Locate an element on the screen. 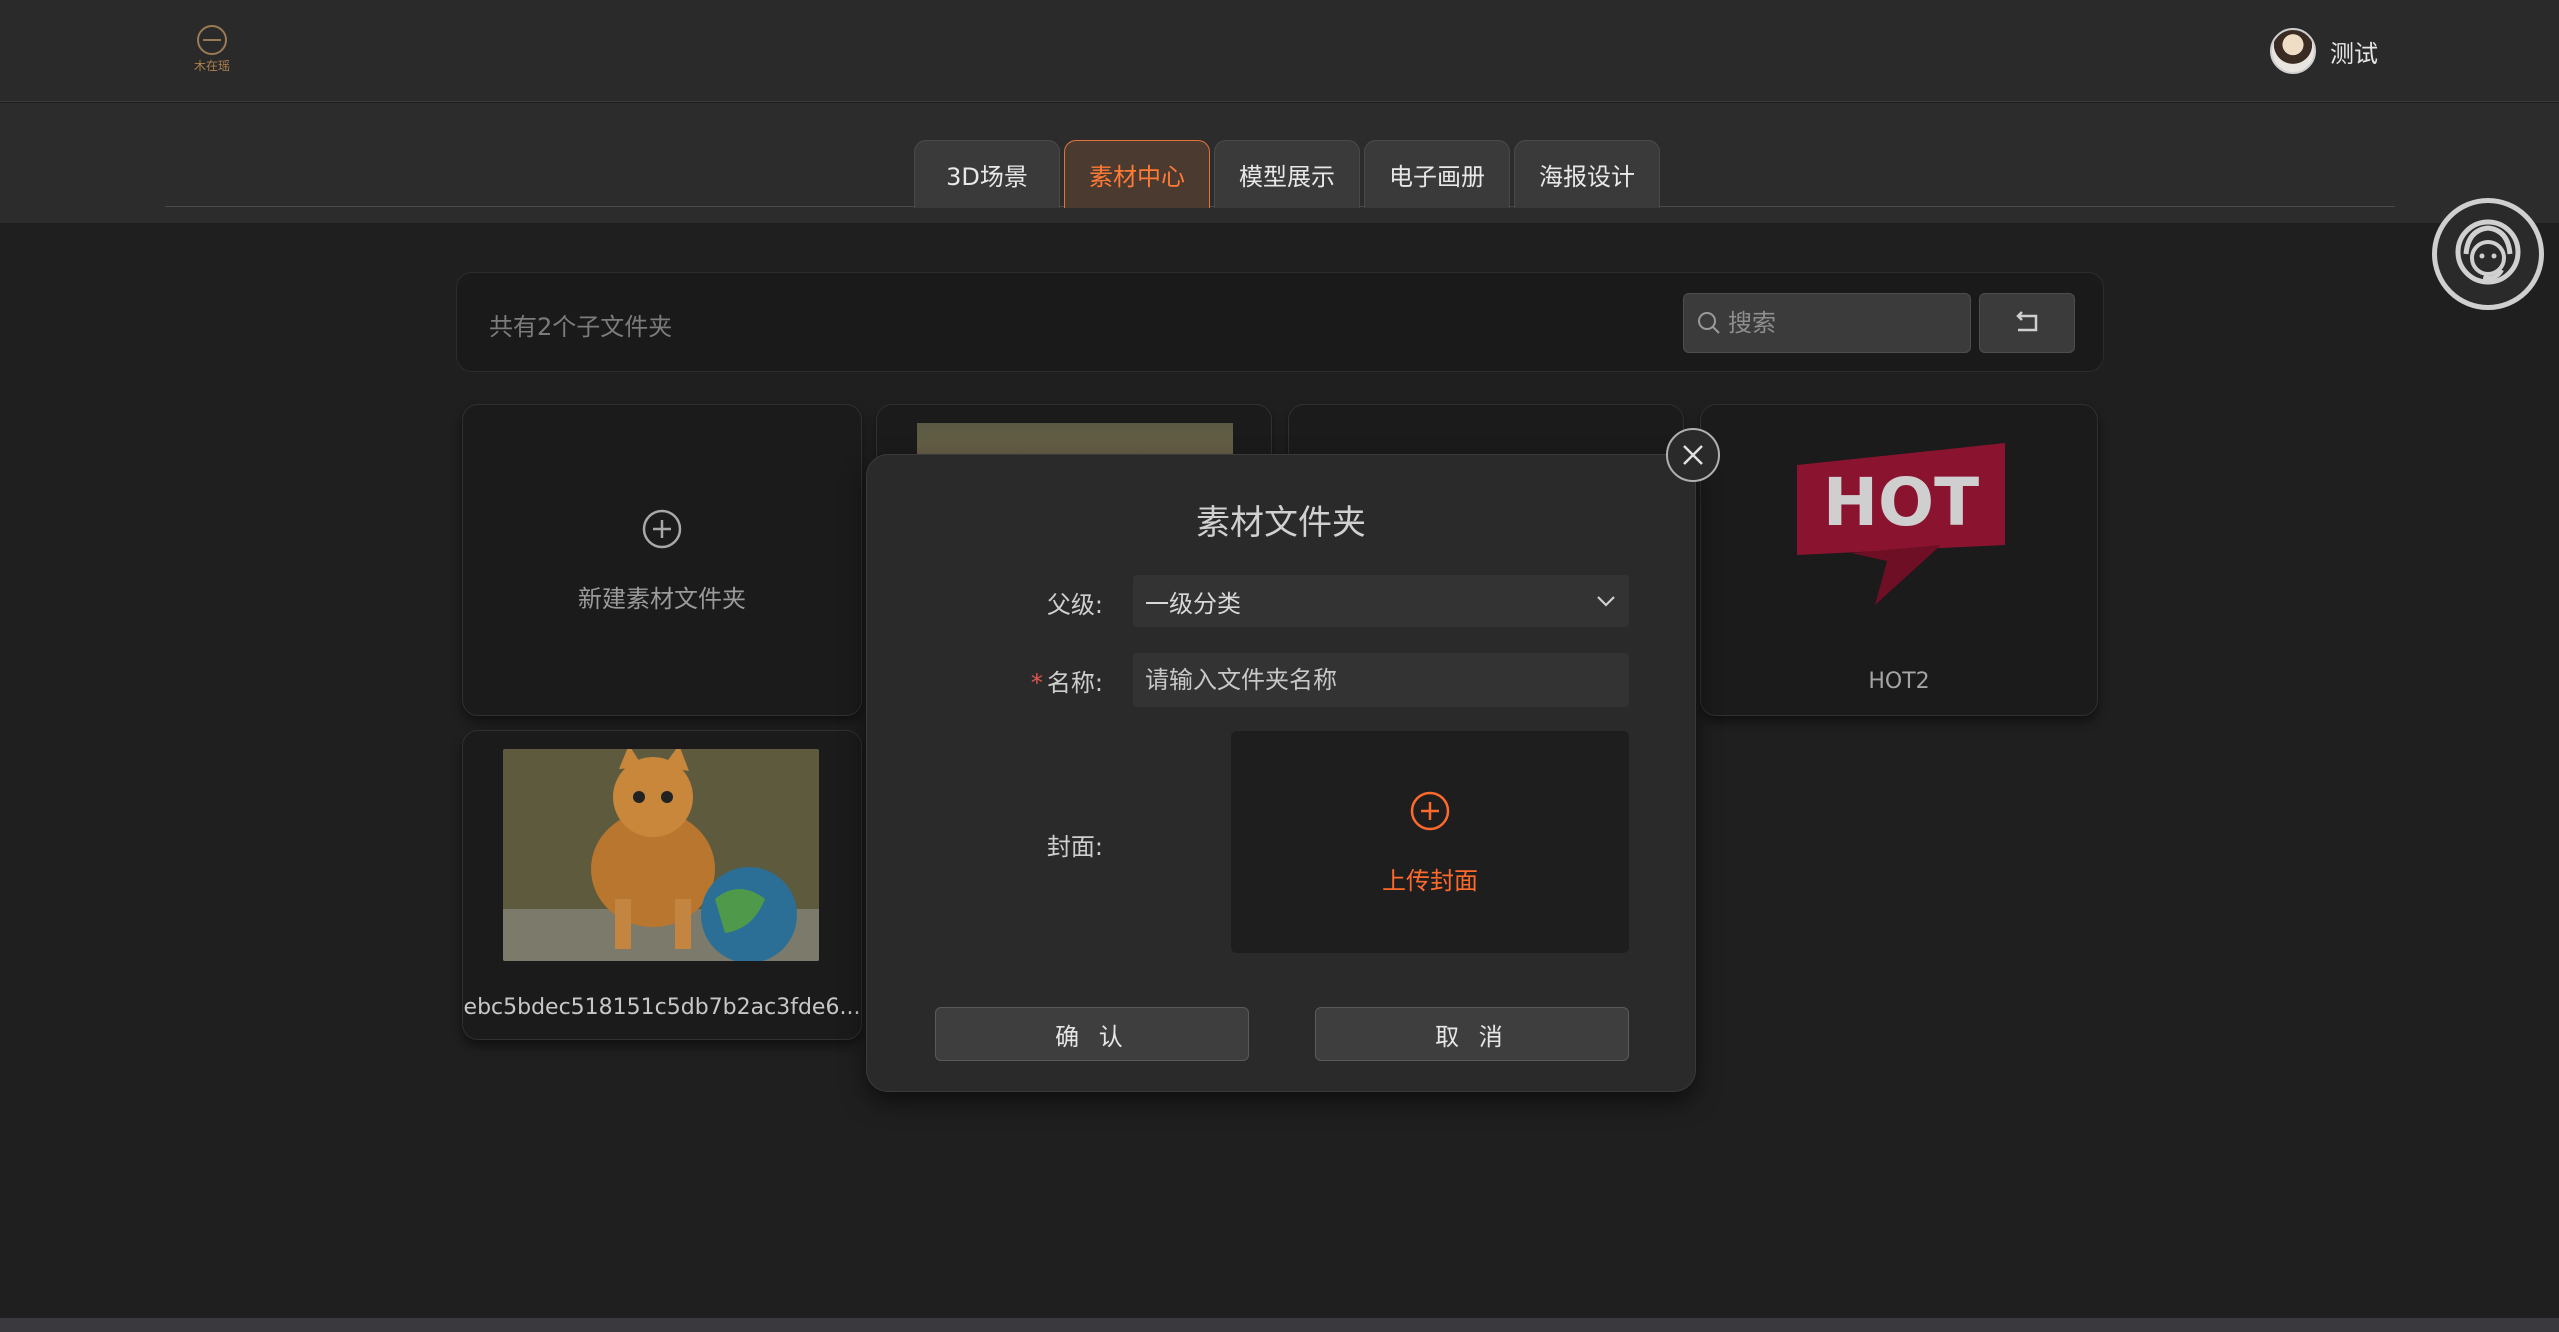 This screenshot has height=1332, width=2559. parent-label: 父级: is located at coordinates (1074, 605).